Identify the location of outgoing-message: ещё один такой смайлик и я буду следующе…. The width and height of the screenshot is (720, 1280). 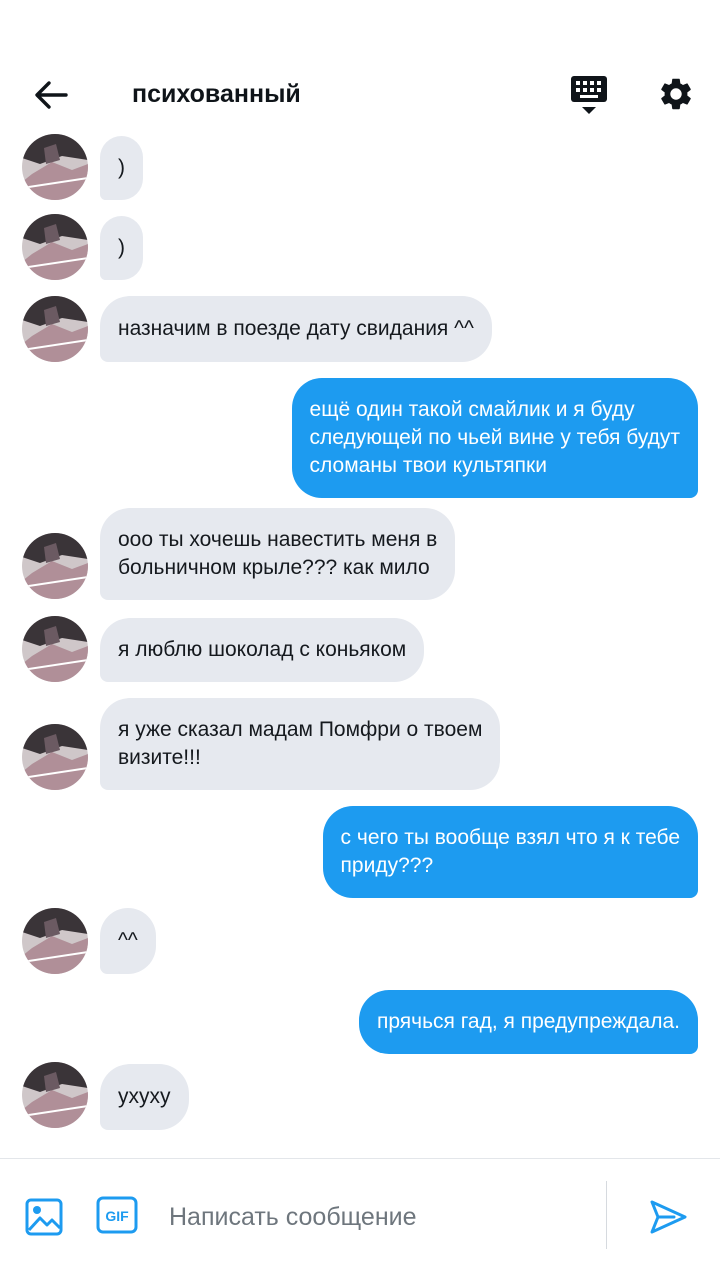
(494, 438).